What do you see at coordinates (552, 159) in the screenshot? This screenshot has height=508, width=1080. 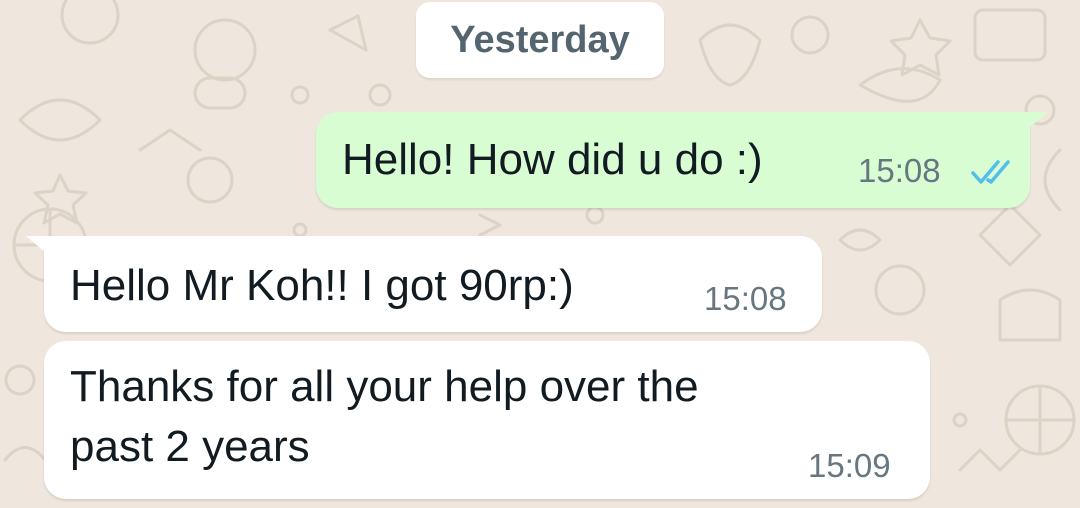 I see `message-text: Hello! How did u do :)` at bounding box center [552, 159].